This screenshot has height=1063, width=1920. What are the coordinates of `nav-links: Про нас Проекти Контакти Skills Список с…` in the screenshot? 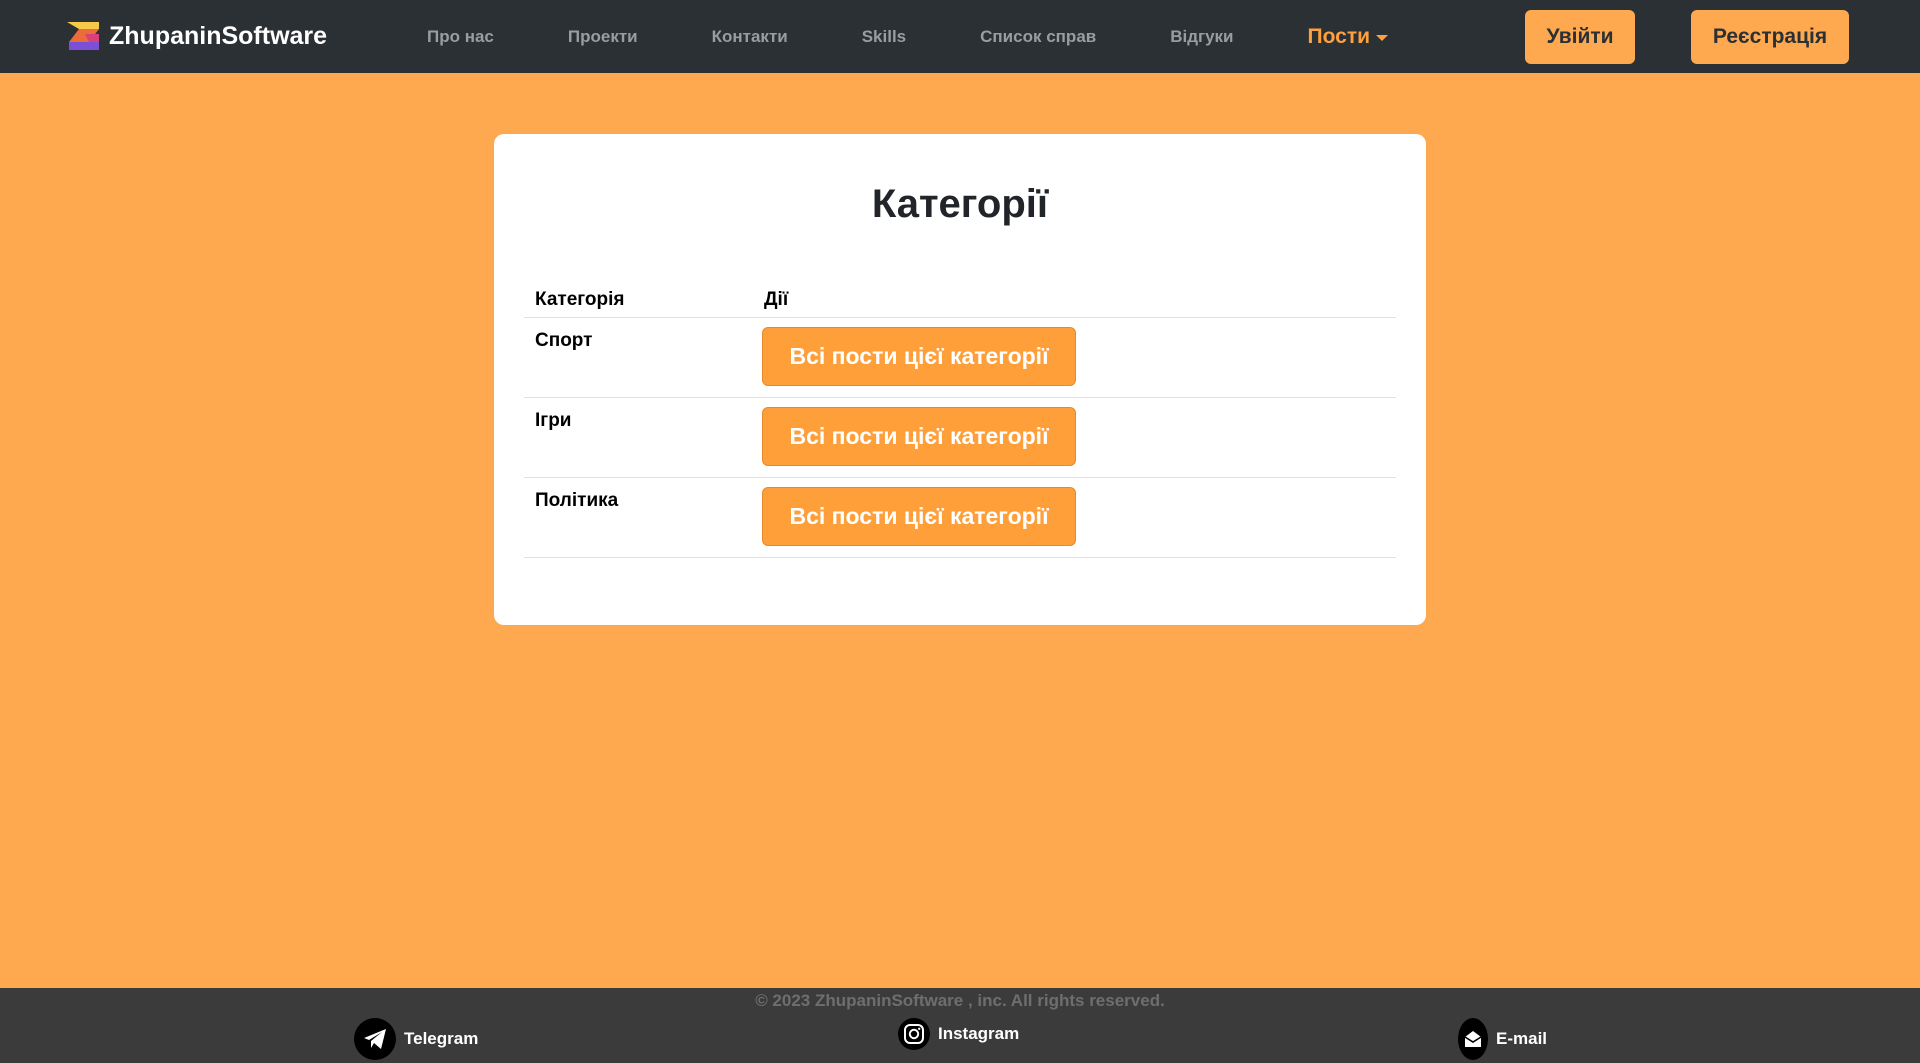 It's located at (907, 36).